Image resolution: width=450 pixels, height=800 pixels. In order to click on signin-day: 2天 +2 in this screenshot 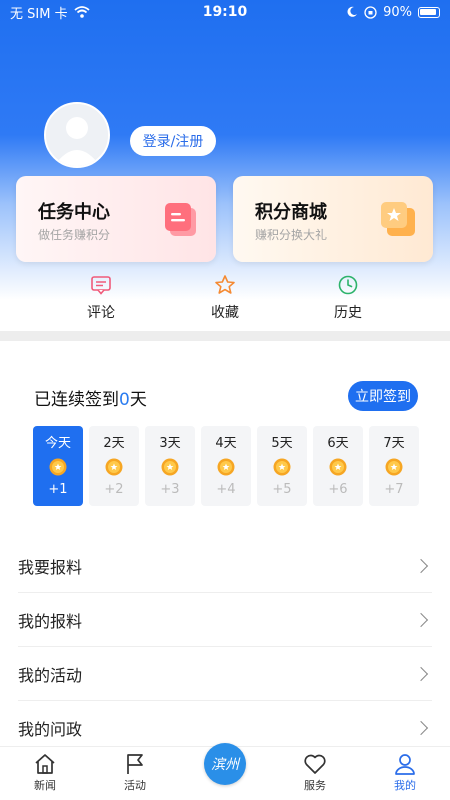, I will do `click(114, 466)`.